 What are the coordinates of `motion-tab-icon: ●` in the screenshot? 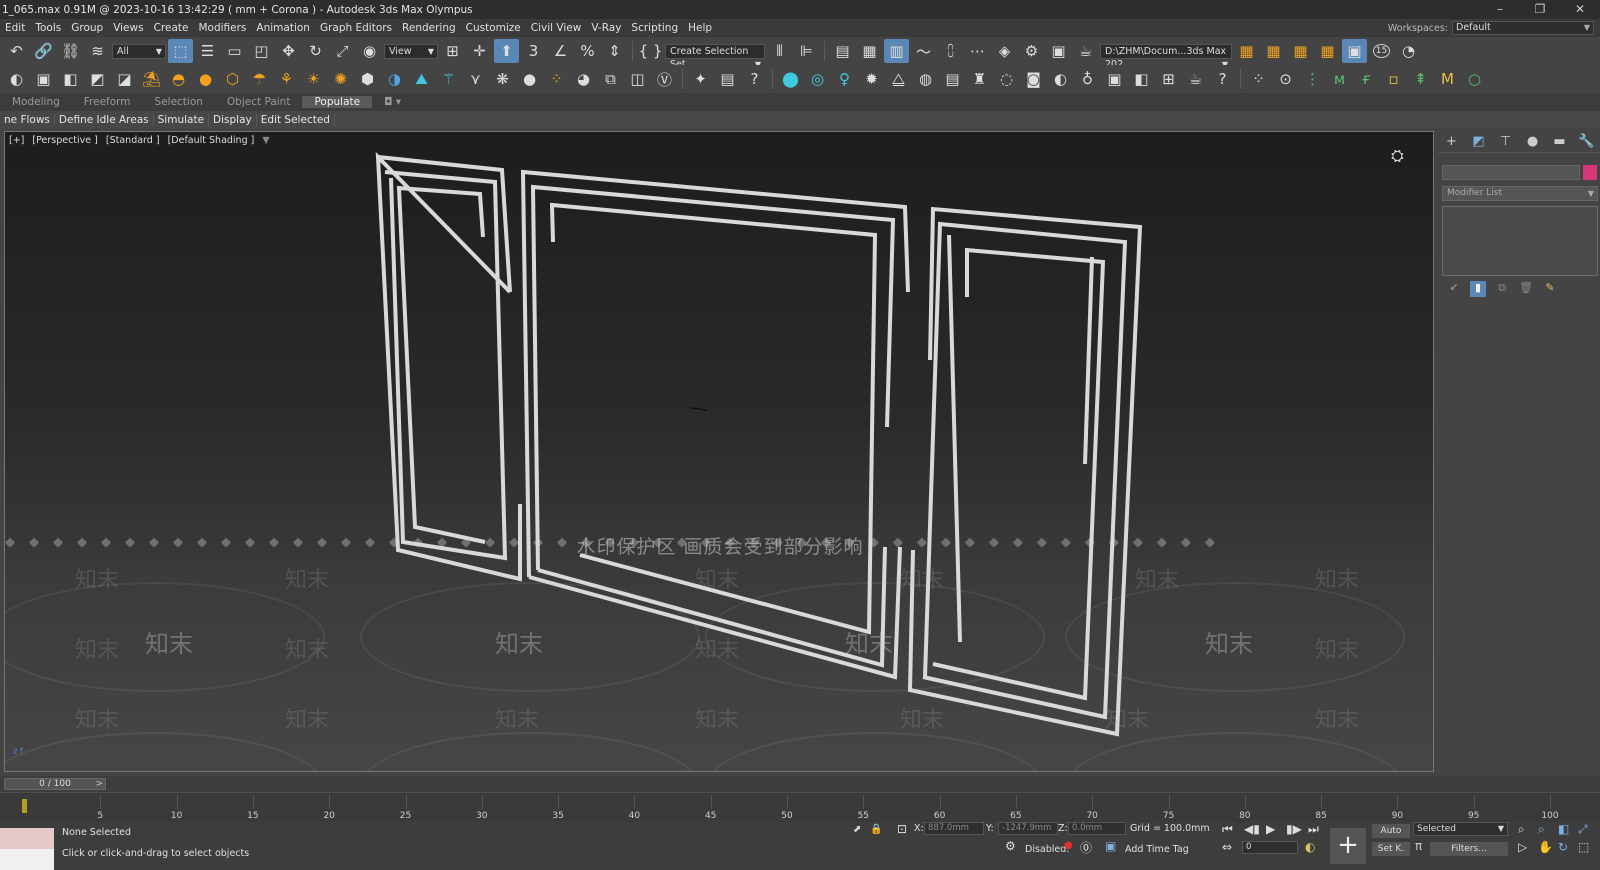 It's located at (1533, 141).